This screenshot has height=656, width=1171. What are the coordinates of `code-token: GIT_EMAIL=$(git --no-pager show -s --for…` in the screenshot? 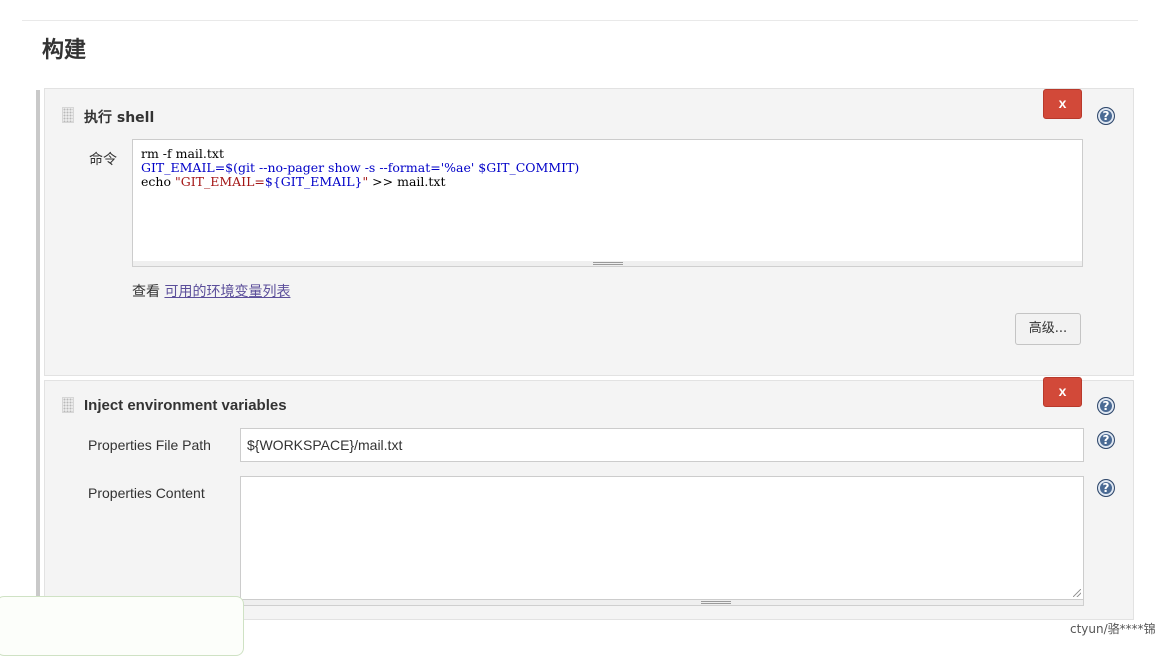 It's located at (360, 167).